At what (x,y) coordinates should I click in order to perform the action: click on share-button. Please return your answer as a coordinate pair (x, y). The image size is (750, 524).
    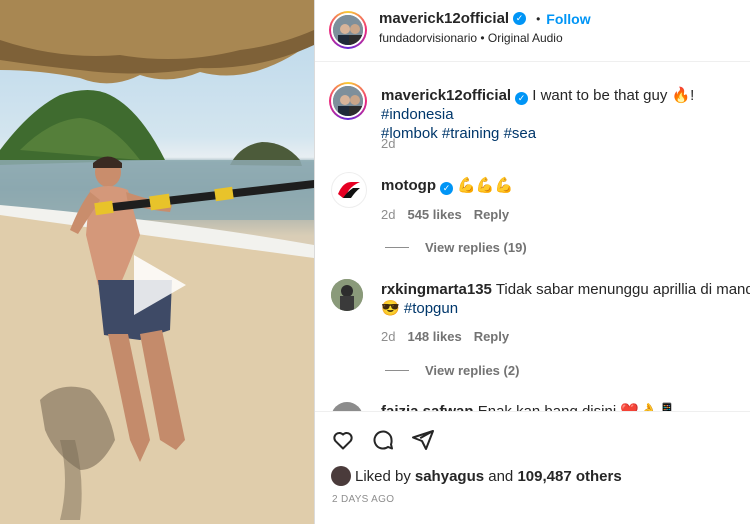
    Looking at the image, I should click on (423, 442).